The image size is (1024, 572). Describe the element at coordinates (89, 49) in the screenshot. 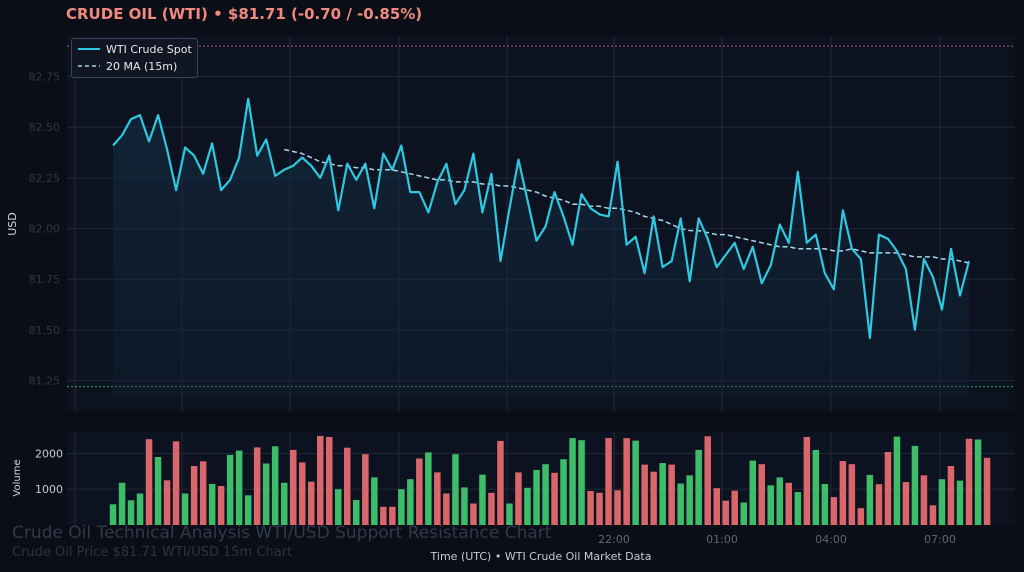

I see `legend-swatch-spot` at that location.